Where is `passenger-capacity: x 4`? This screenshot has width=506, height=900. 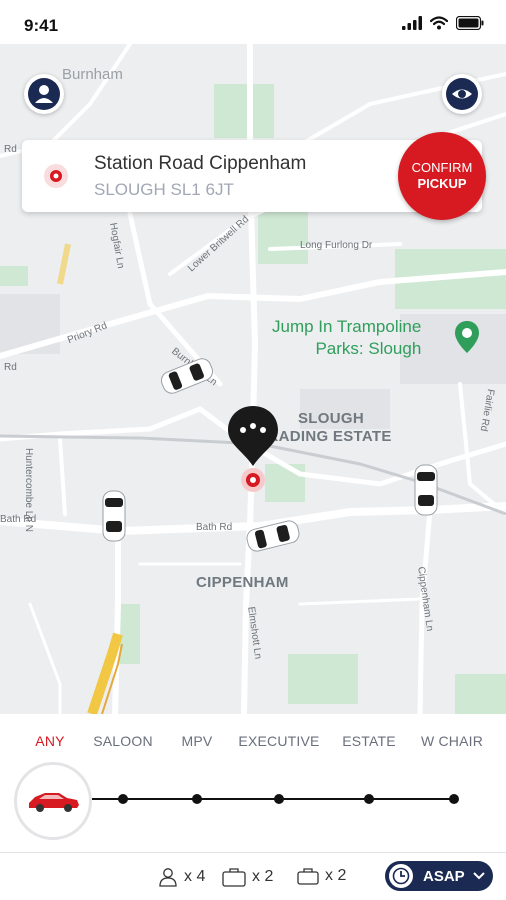 passenger-capacity: x 4 is located at coordinates (181, 877).